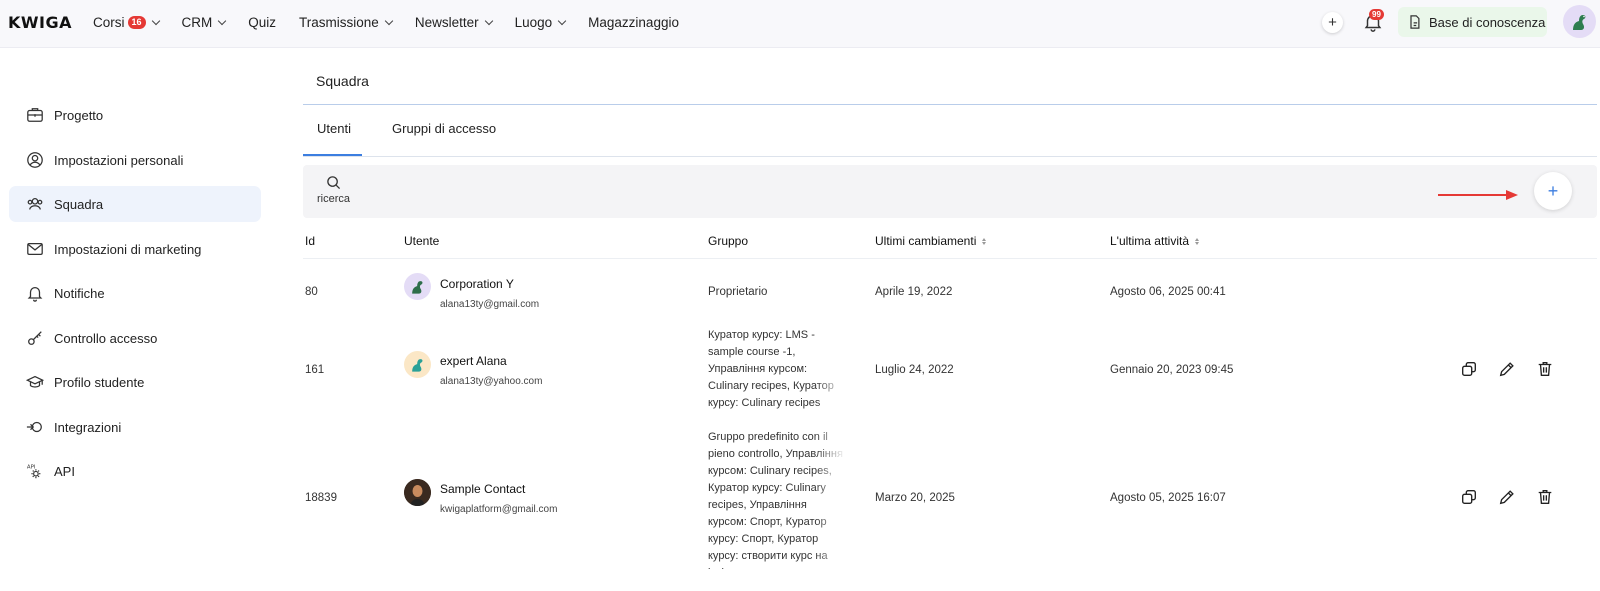  I want to click on column-header-id: Id, so click(310, 241).